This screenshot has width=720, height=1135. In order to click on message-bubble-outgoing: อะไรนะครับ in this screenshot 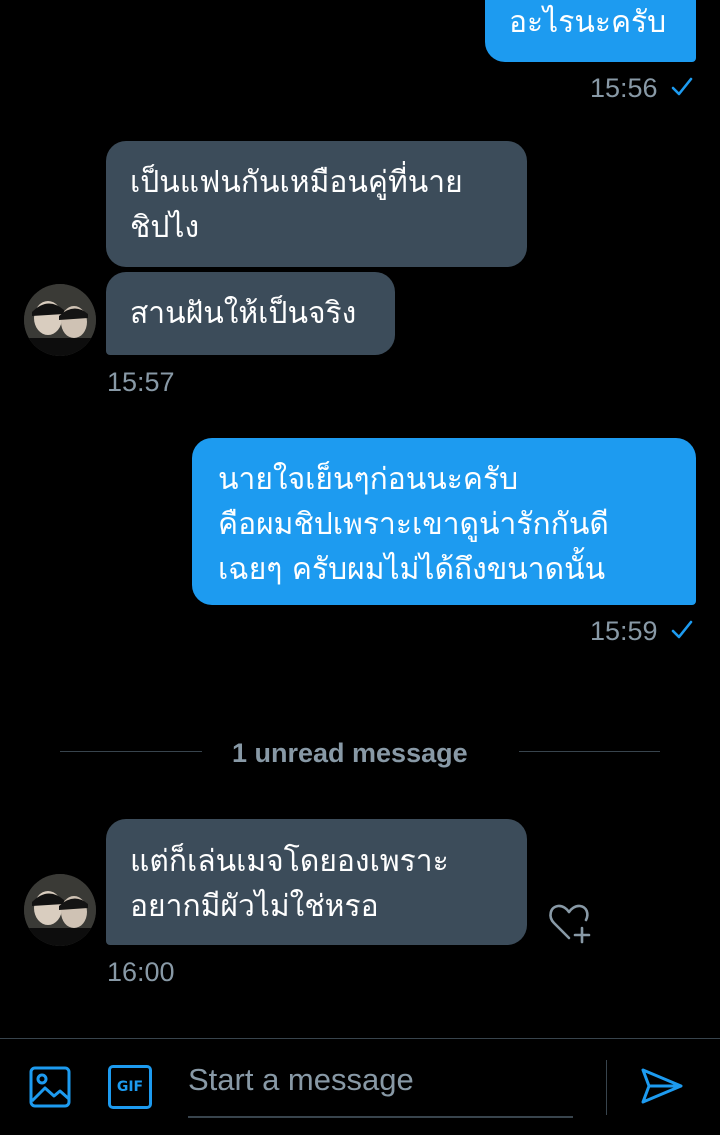, I will do `click(590, 31)`.